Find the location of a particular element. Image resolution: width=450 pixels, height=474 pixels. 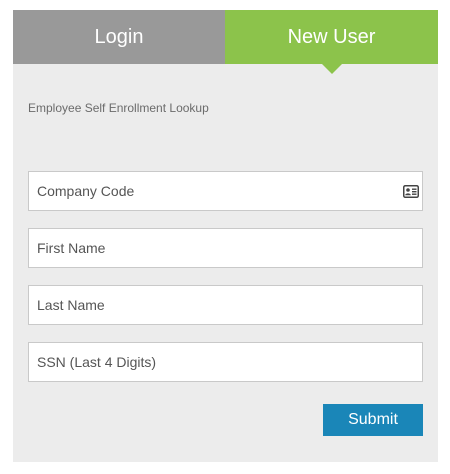

ssn-field is located at coordinates (225, 362).